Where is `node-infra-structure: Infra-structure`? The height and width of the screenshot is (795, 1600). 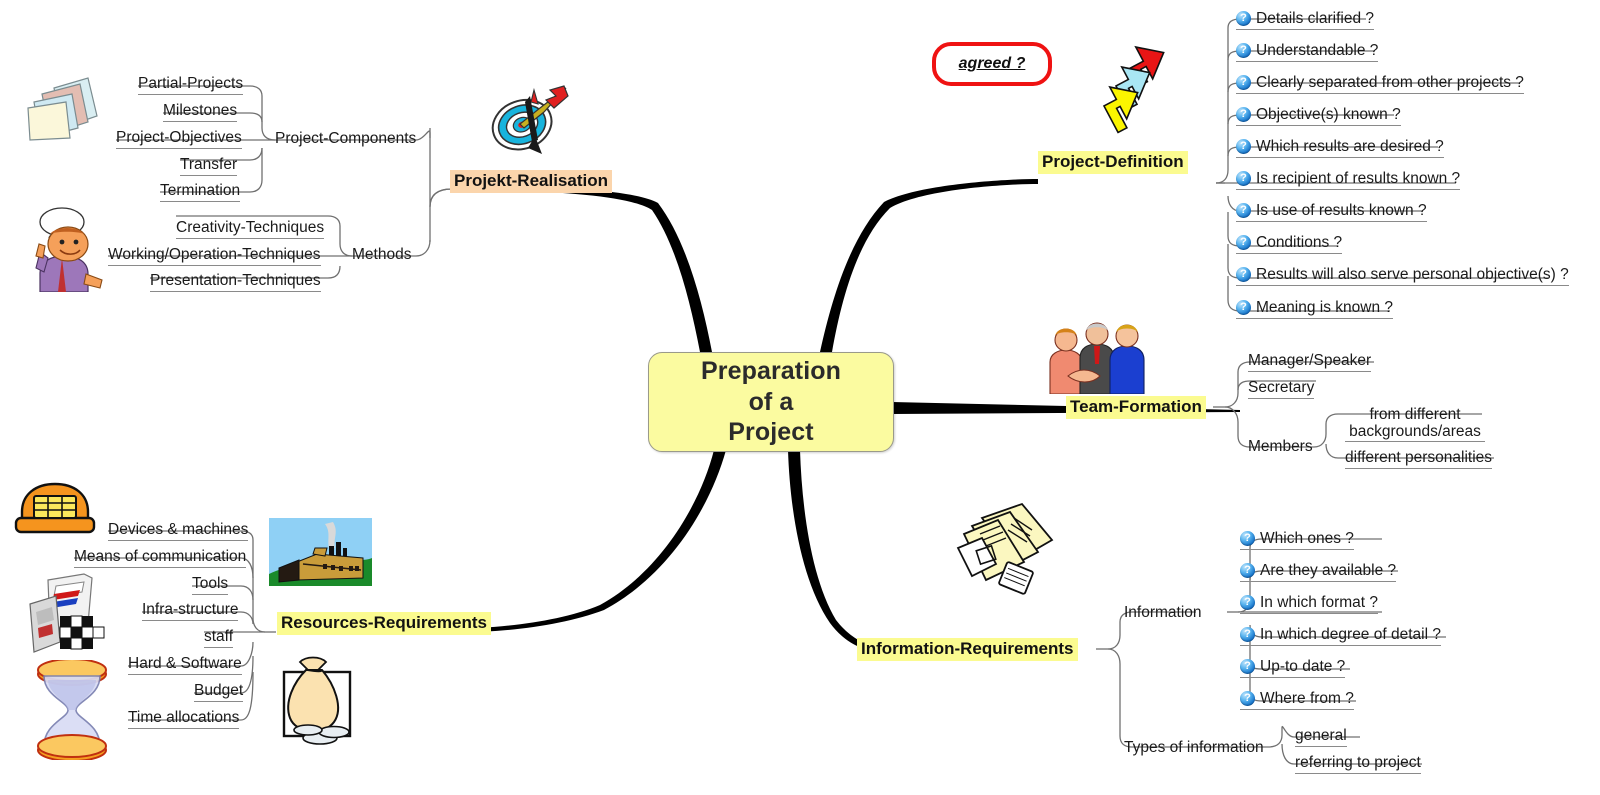 node-infra-structure: Infra-structure is located at coordinates (190, 611).